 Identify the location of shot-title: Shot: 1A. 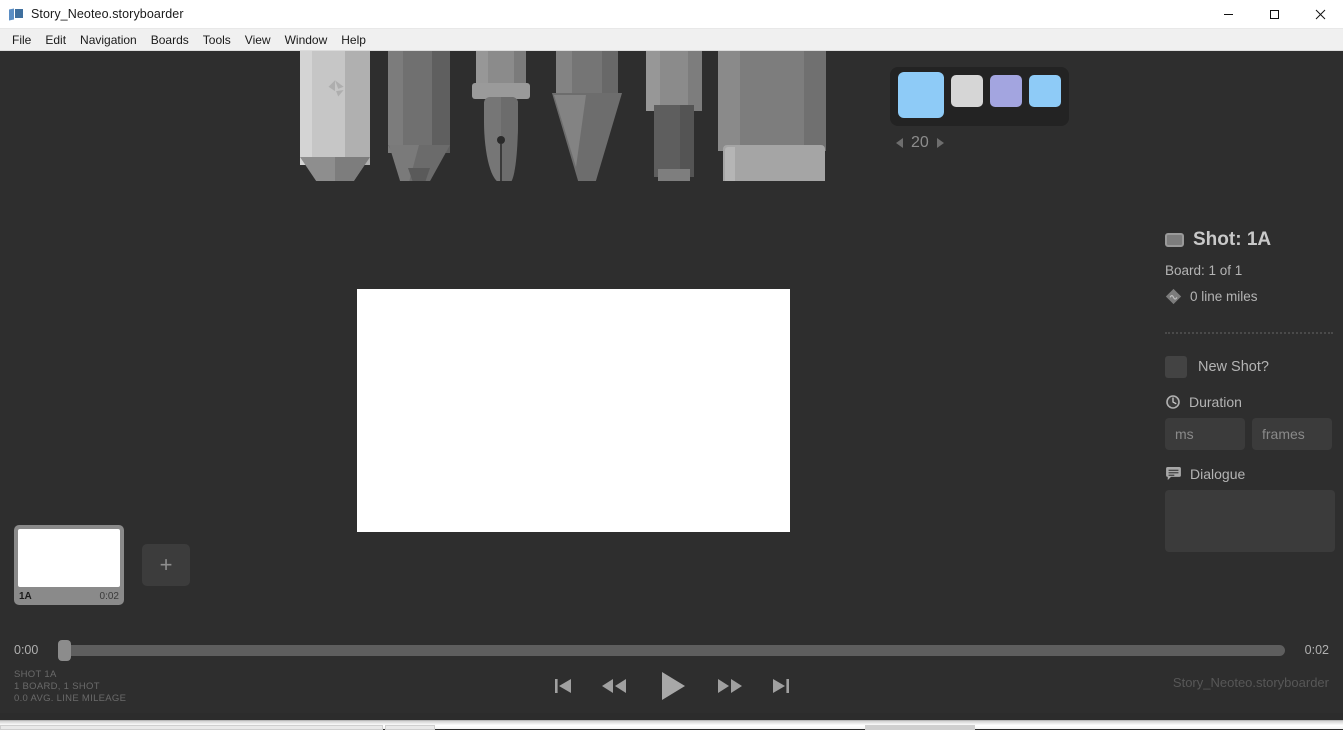
(1232, 240).